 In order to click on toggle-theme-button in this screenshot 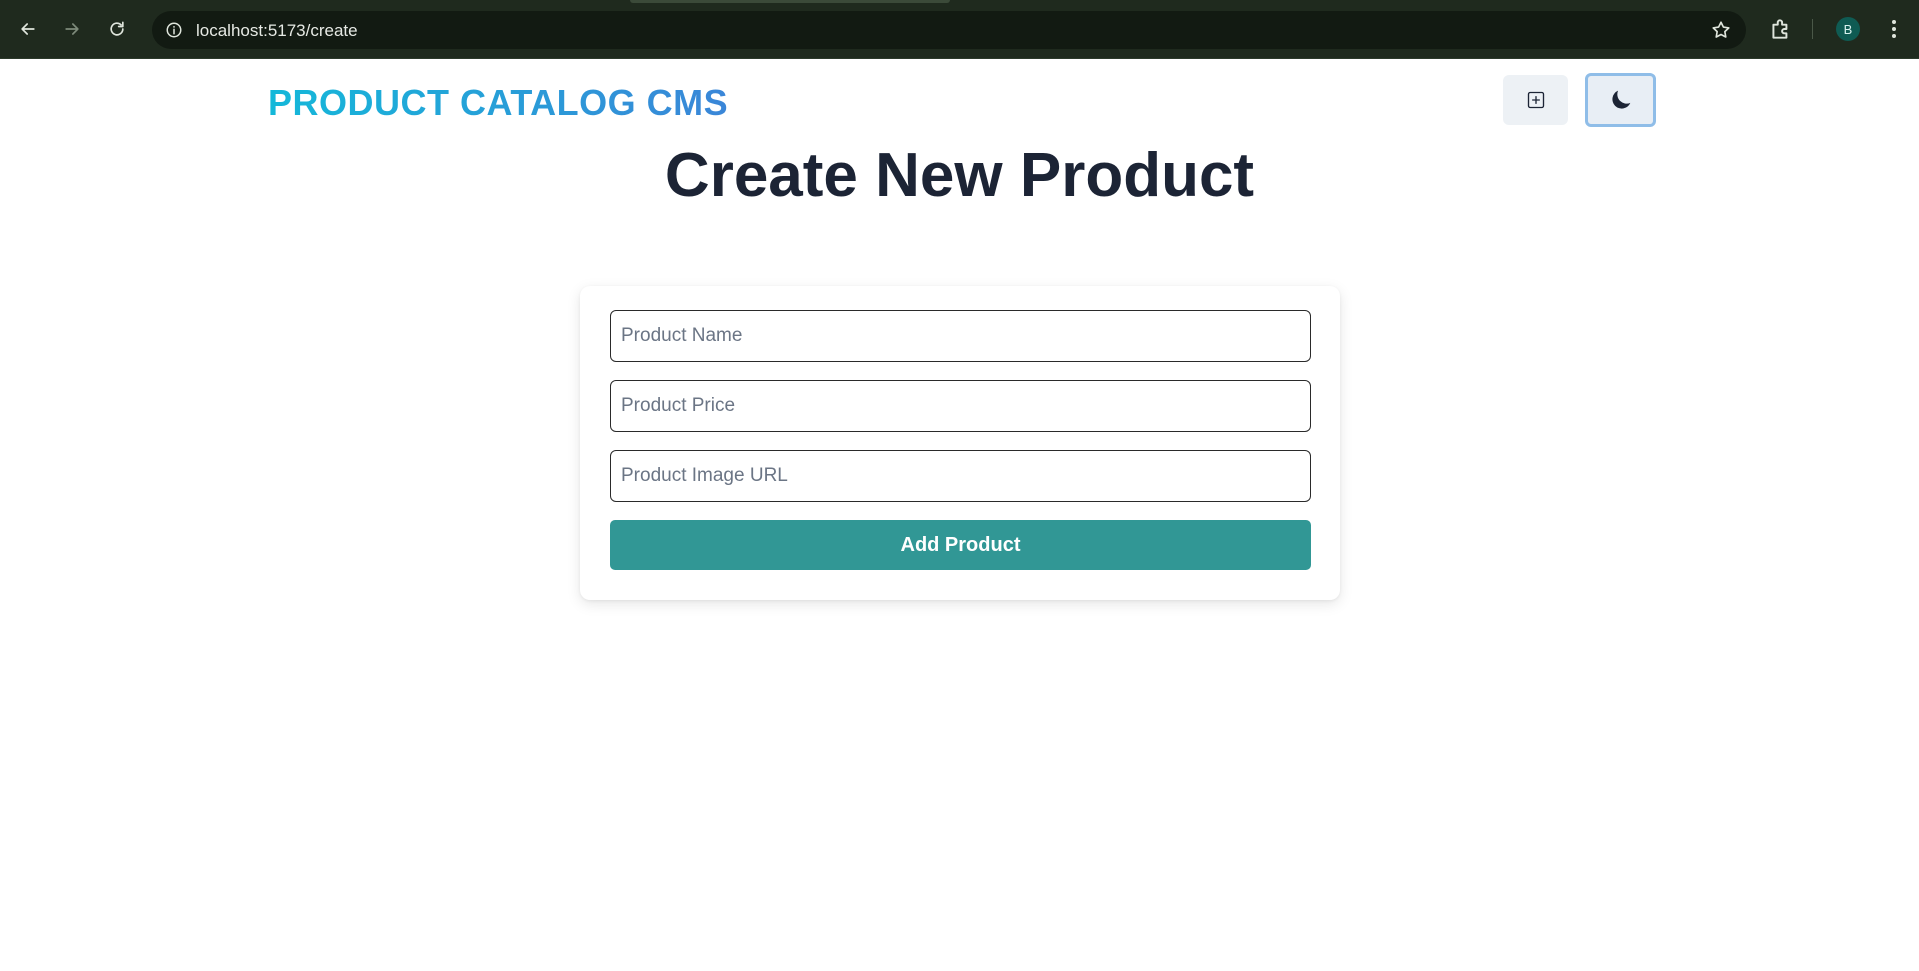, I will do `click(1620, 100)`.